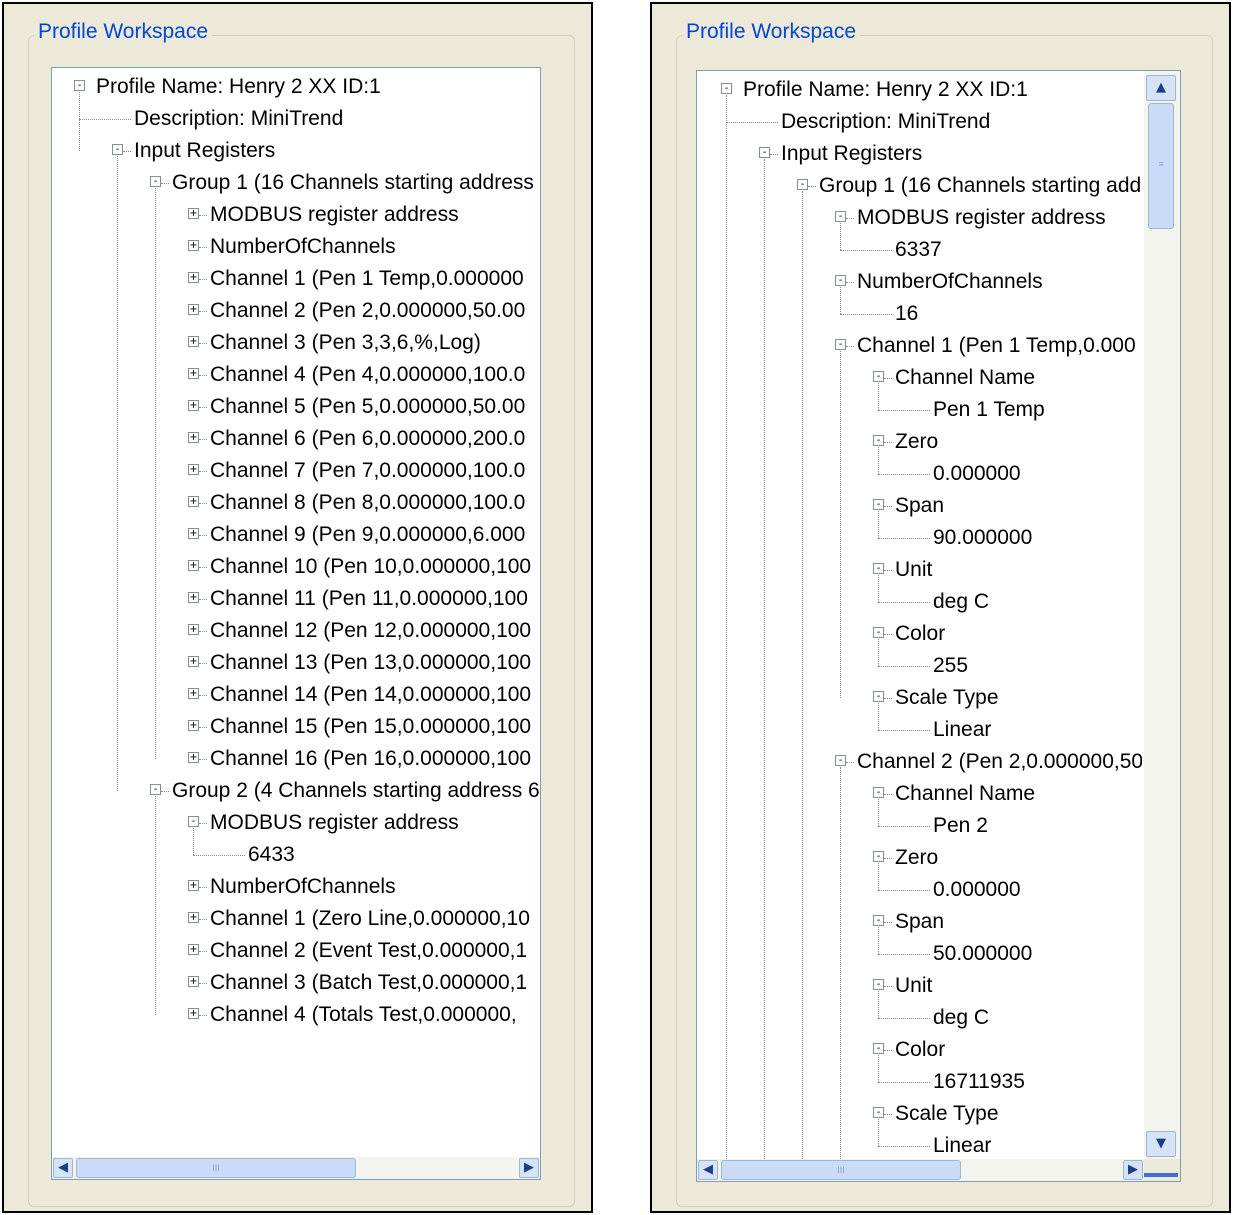  I want to click on scroll-down-button: ▼, so click(1161, 1144).